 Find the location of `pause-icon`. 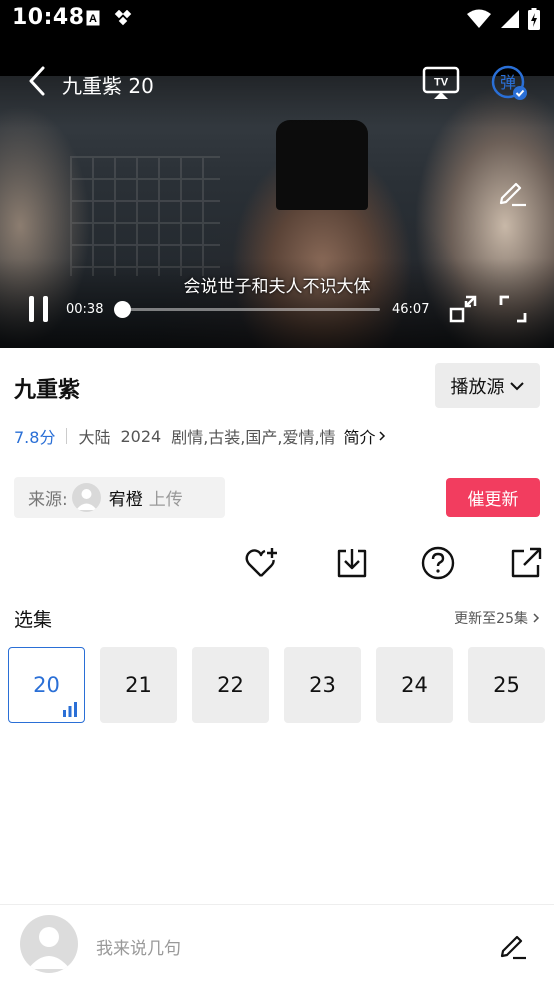

pause-icon is located at coordinates (39, 309).